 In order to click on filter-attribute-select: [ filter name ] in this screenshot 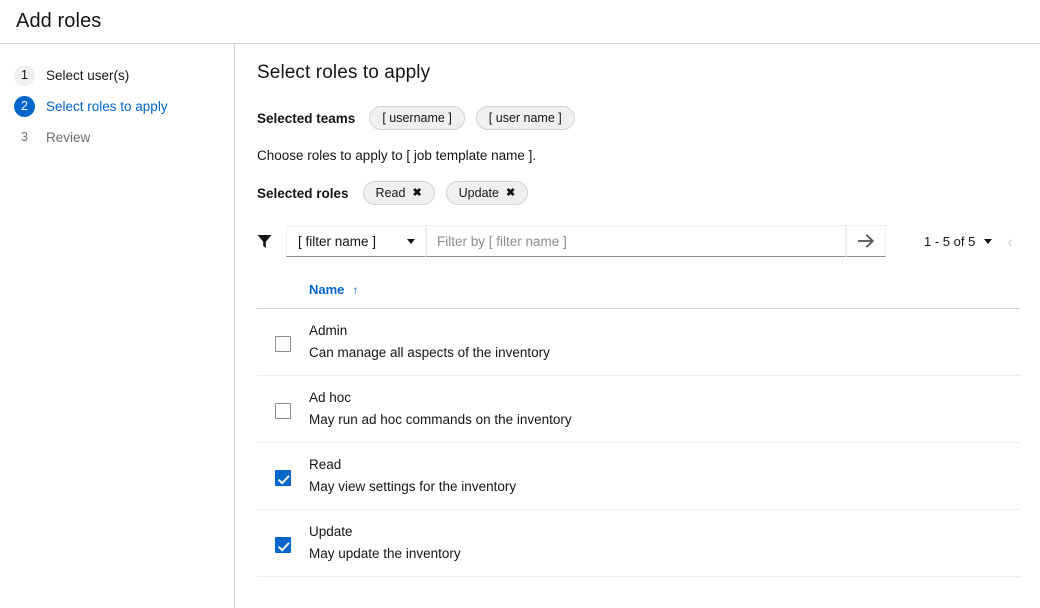, I will do `click(356, 241)`.